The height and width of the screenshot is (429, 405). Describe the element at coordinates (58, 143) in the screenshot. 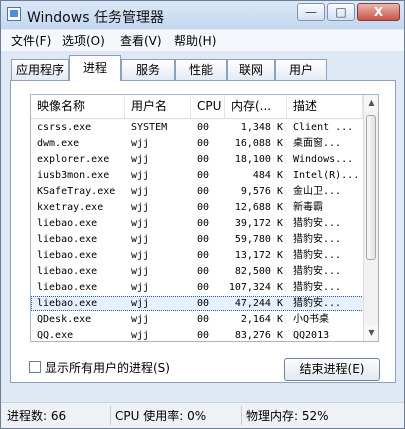

I see `cell-image-name: dwm.exe` at that location.